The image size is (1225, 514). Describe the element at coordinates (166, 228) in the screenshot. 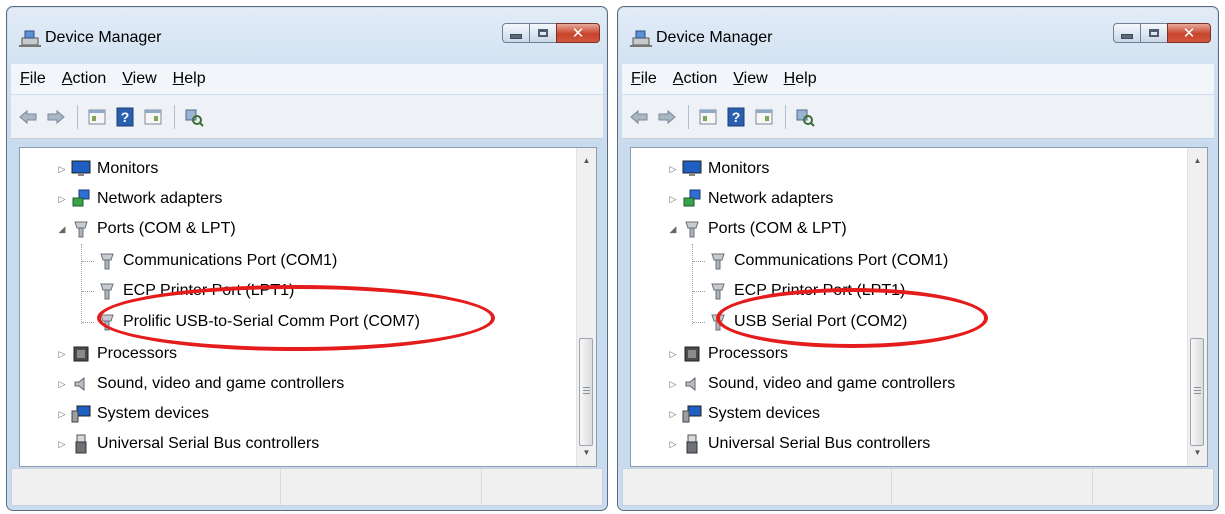

I see `tree-item-label: Ports (COM & LPT)` at that location.